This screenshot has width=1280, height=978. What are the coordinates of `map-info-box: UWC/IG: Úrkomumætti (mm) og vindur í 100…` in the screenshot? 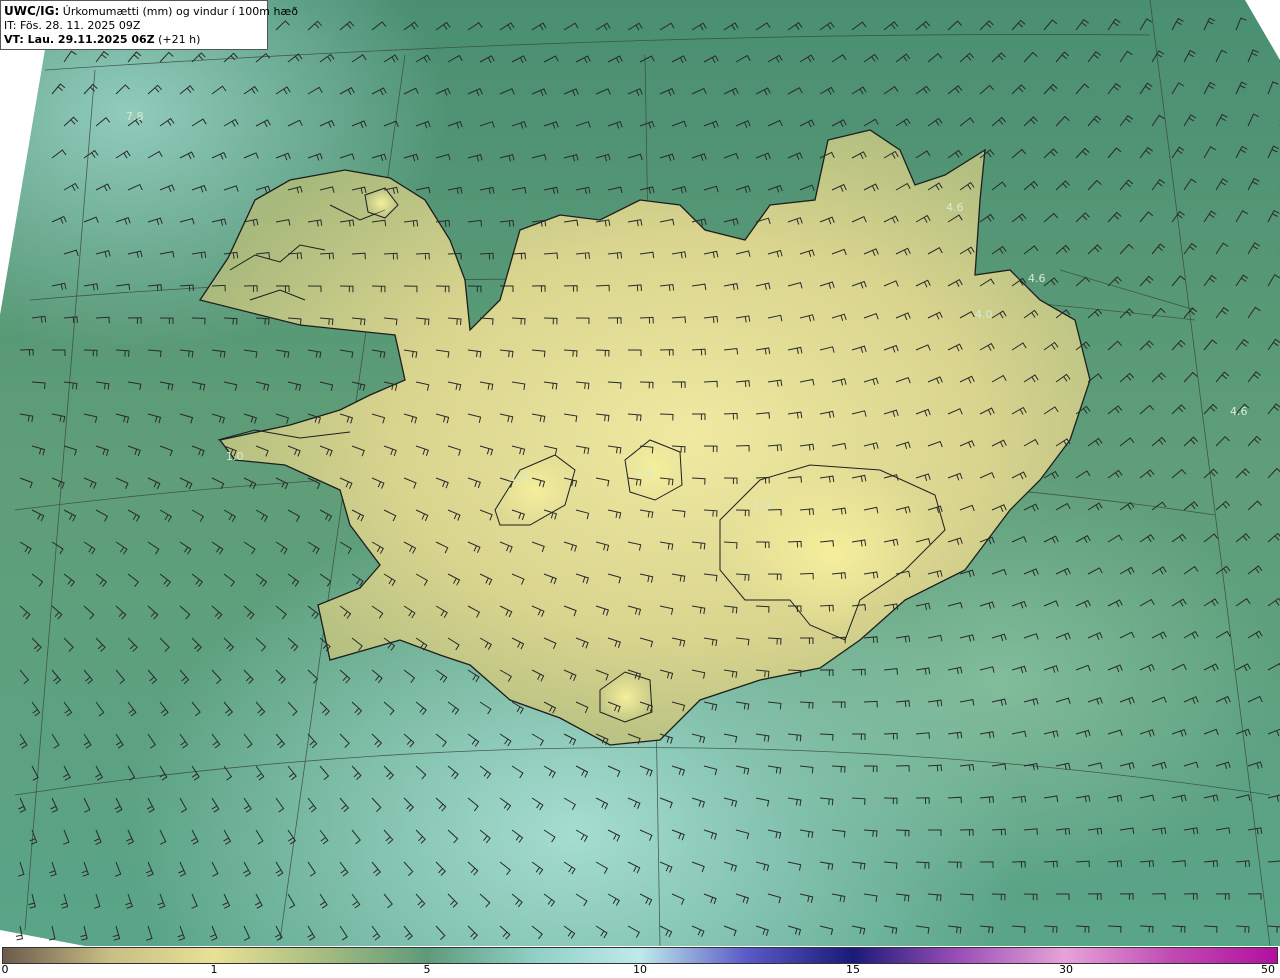 It's located at (149, 25).